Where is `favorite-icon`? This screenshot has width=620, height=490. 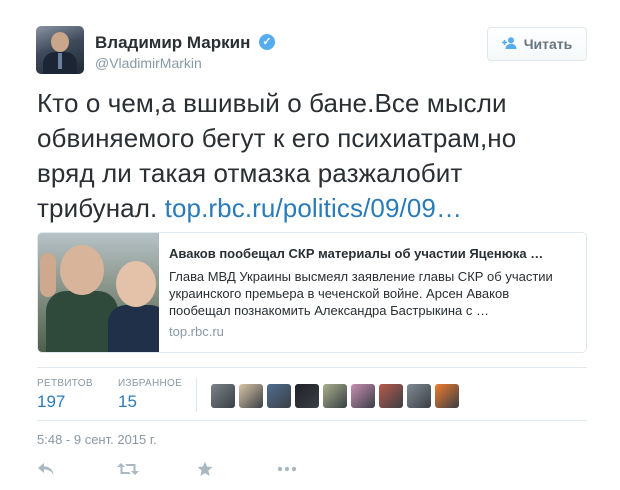
favorite-icon is located at coordinates (237, 472).